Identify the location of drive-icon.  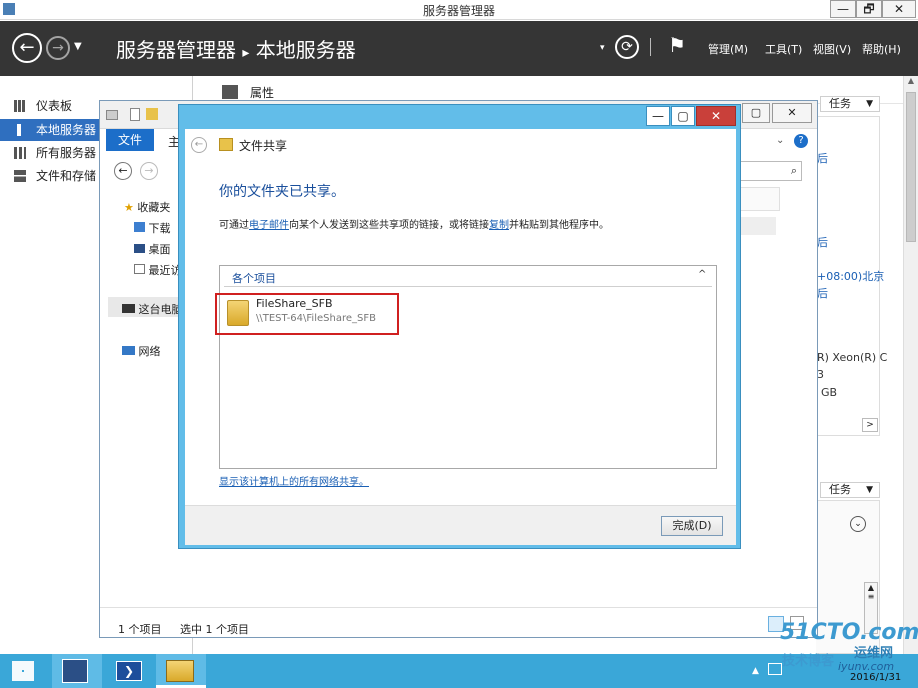
(112, 115).